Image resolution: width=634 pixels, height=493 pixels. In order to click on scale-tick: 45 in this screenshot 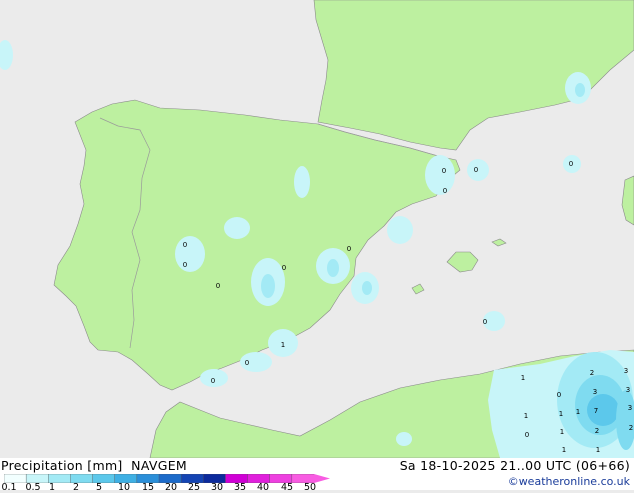, I will do `click(287, 487)`.